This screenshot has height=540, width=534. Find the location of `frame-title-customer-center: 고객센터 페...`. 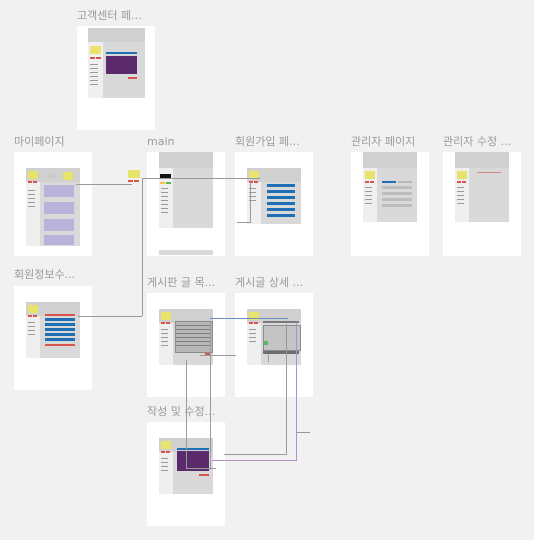

frame-title-customer-center: 고객센터 페... is located at coordinates (109, 16).